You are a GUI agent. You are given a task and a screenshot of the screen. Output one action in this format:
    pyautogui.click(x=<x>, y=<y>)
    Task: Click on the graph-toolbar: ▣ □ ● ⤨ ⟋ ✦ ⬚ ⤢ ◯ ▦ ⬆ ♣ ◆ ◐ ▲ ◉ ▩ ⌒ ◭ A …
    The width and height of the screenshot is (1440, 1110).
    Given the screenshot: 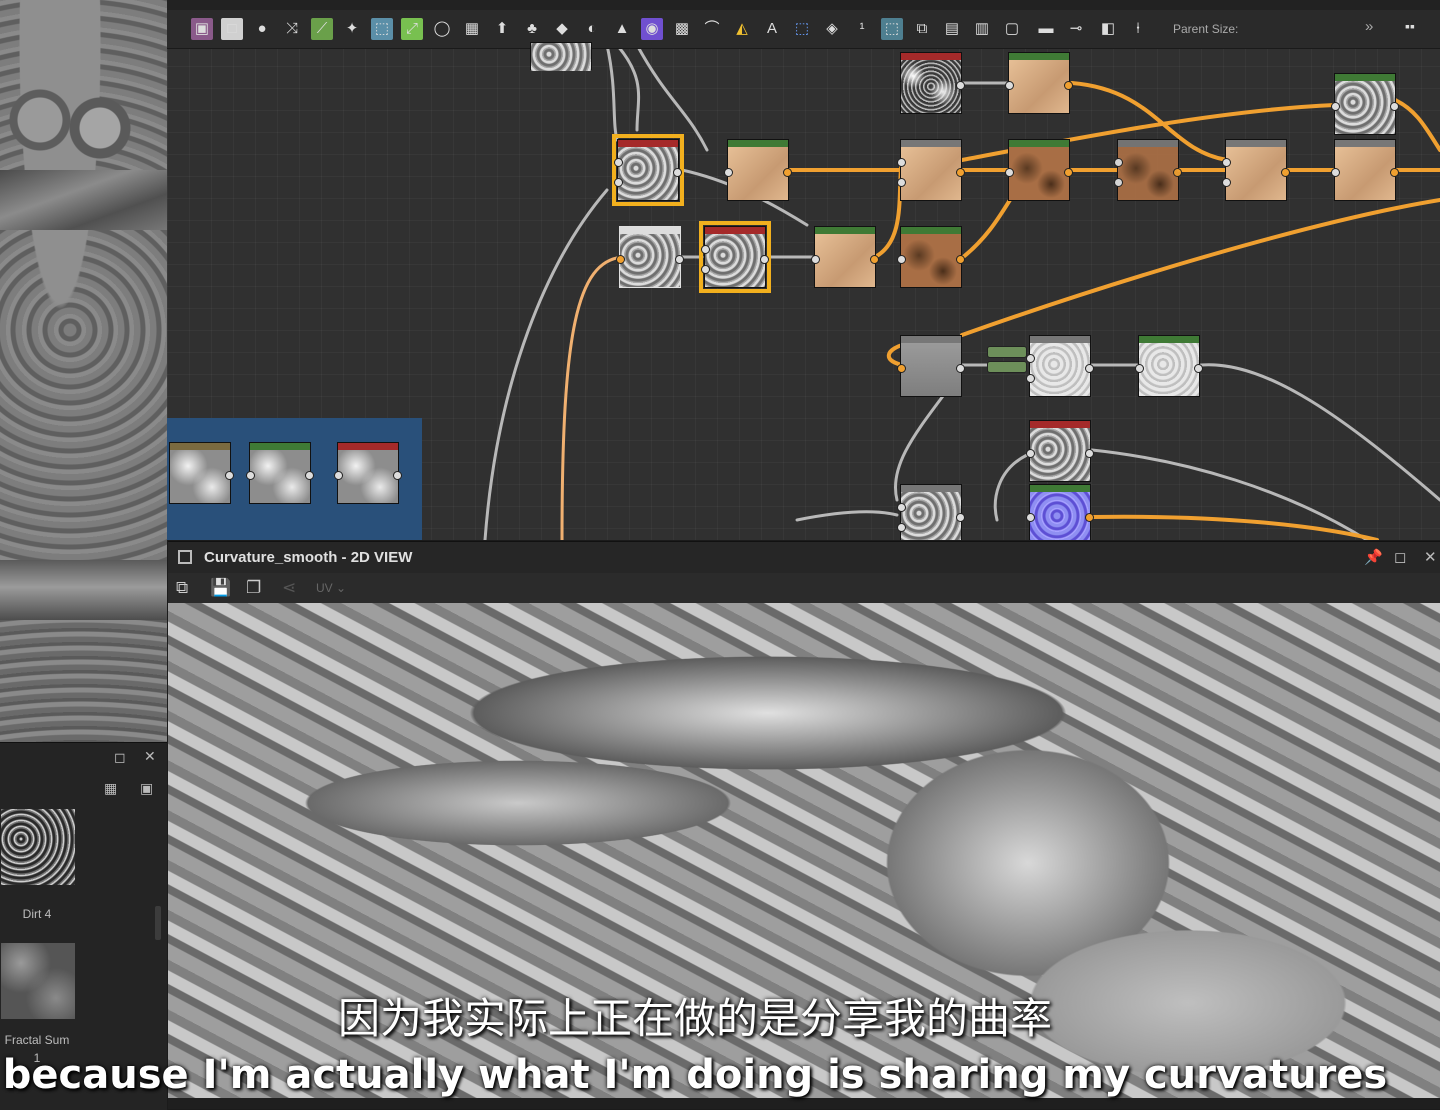 What is the action you would take?
    pyautogui.click(x=803, y=29)
    